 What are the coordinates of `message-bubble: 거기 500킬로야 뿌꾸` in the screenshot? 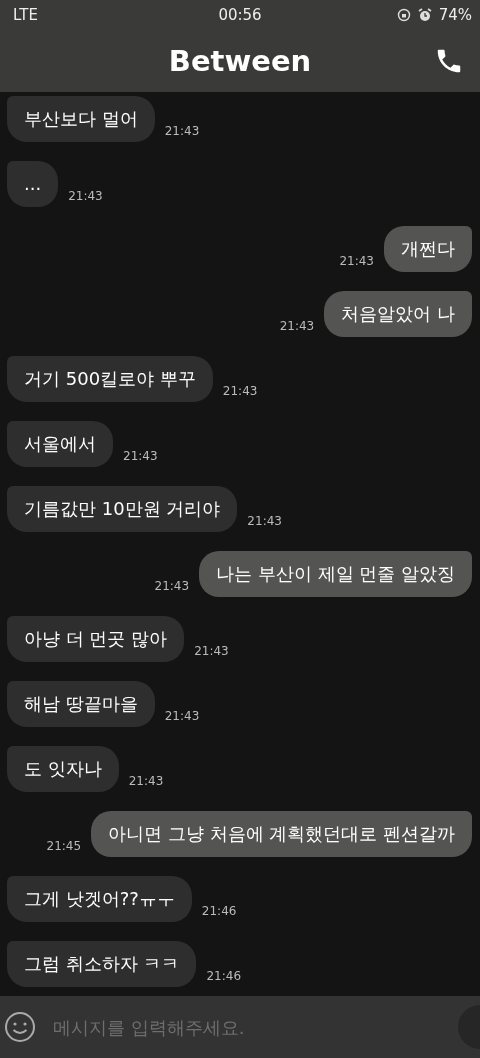 It's located at (110, 379).